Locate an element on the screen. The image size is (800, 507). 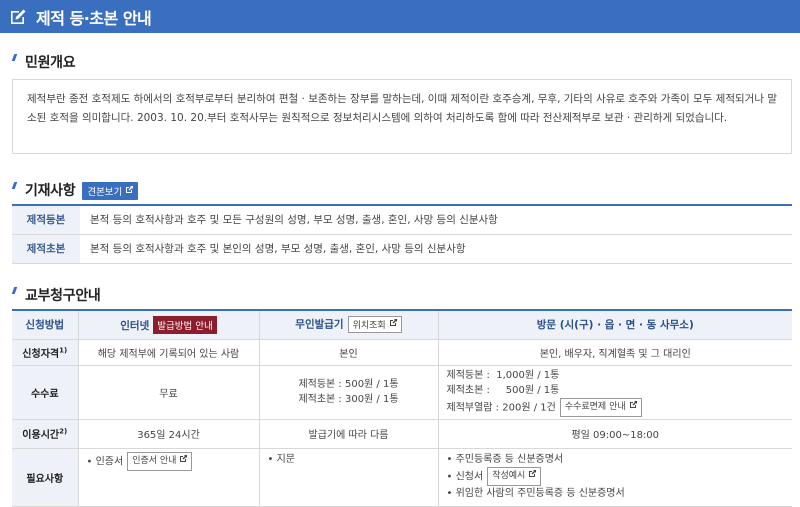
col-kiosk: 무인발급기 위치조회 is located at coordinates (348, 325).